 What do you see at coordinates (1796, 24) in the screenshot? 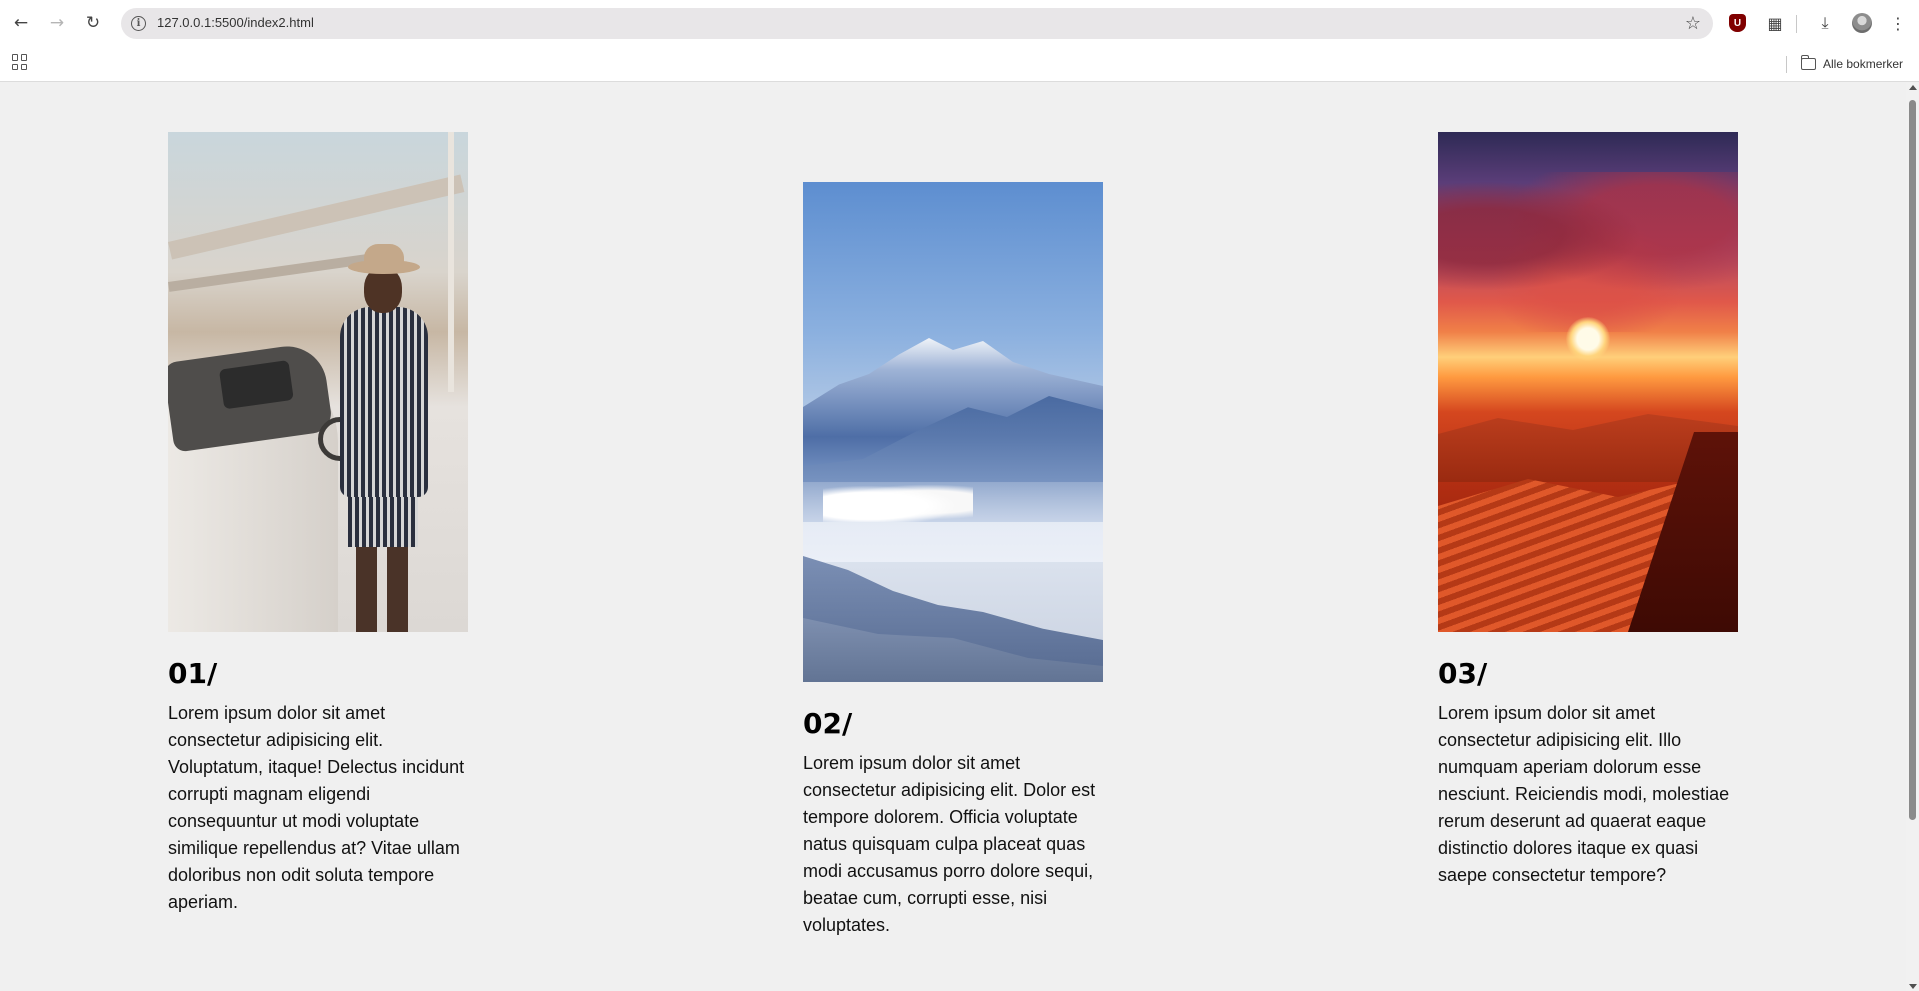
I see `toolbar-separator` at bounding box center [1796, 24].